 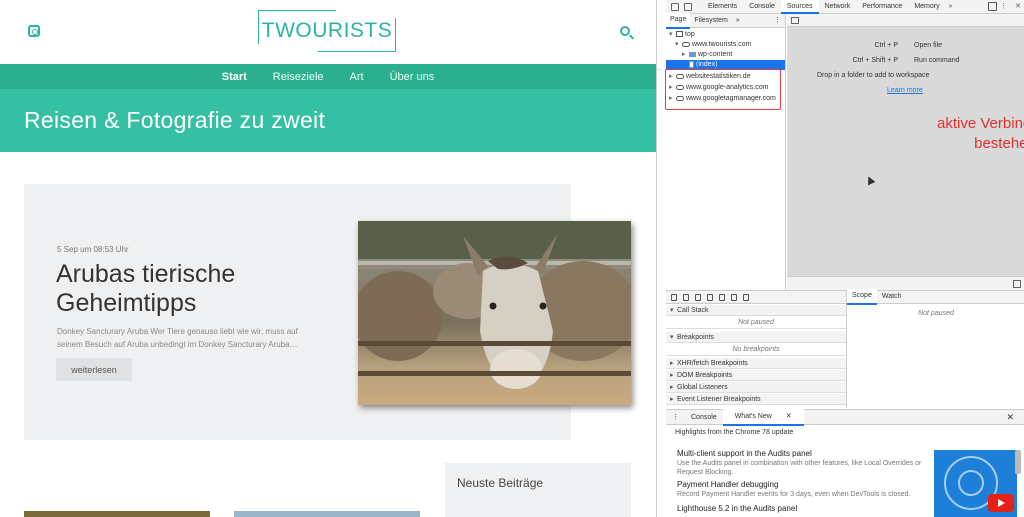 I want to click on learn-more-link: Learn more, so click(x=905, y=90).